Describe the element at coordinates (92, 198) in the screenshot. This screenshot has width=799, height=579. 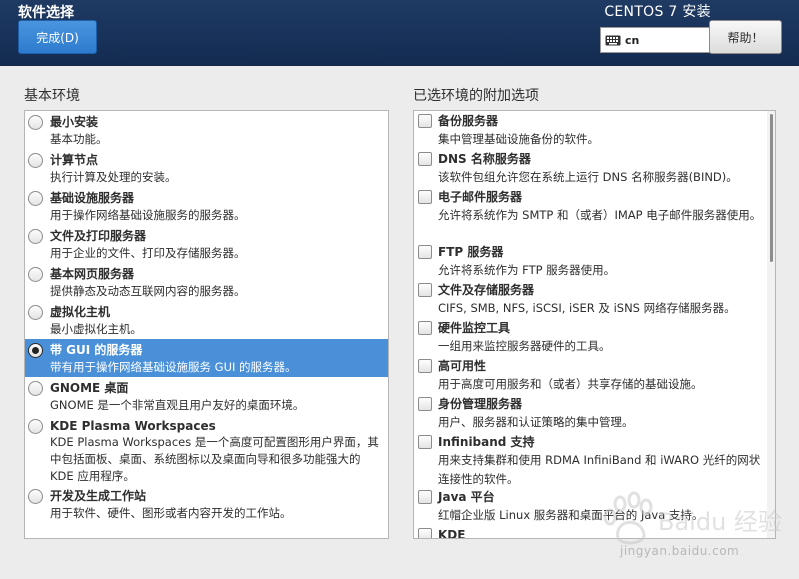
I see `env-name: 基础设施服务器` at that location.